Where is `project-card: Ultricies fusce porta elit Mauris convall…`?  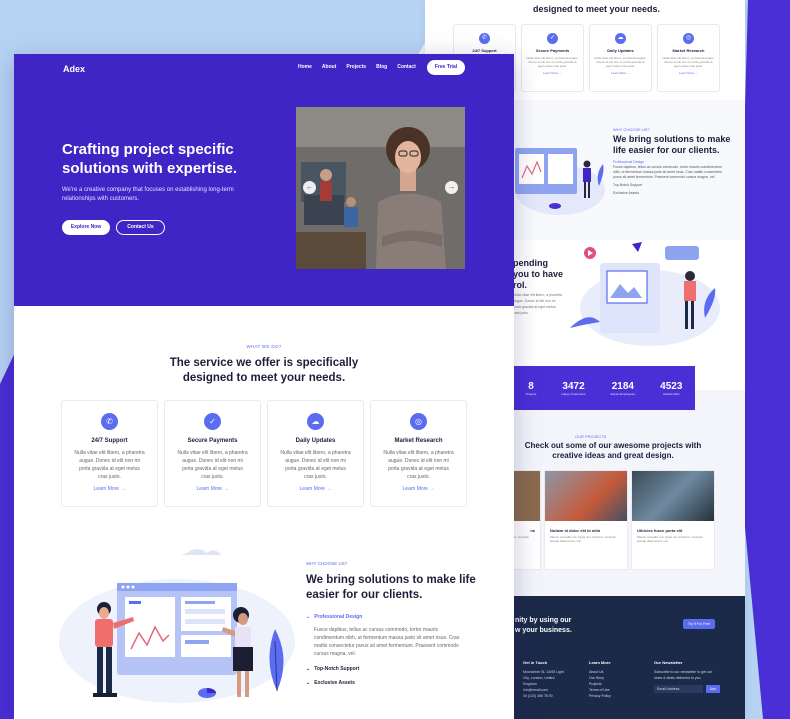 project-card: Ultricies fusce porta elit Mauris convall… is located at coordinates (673, 520).